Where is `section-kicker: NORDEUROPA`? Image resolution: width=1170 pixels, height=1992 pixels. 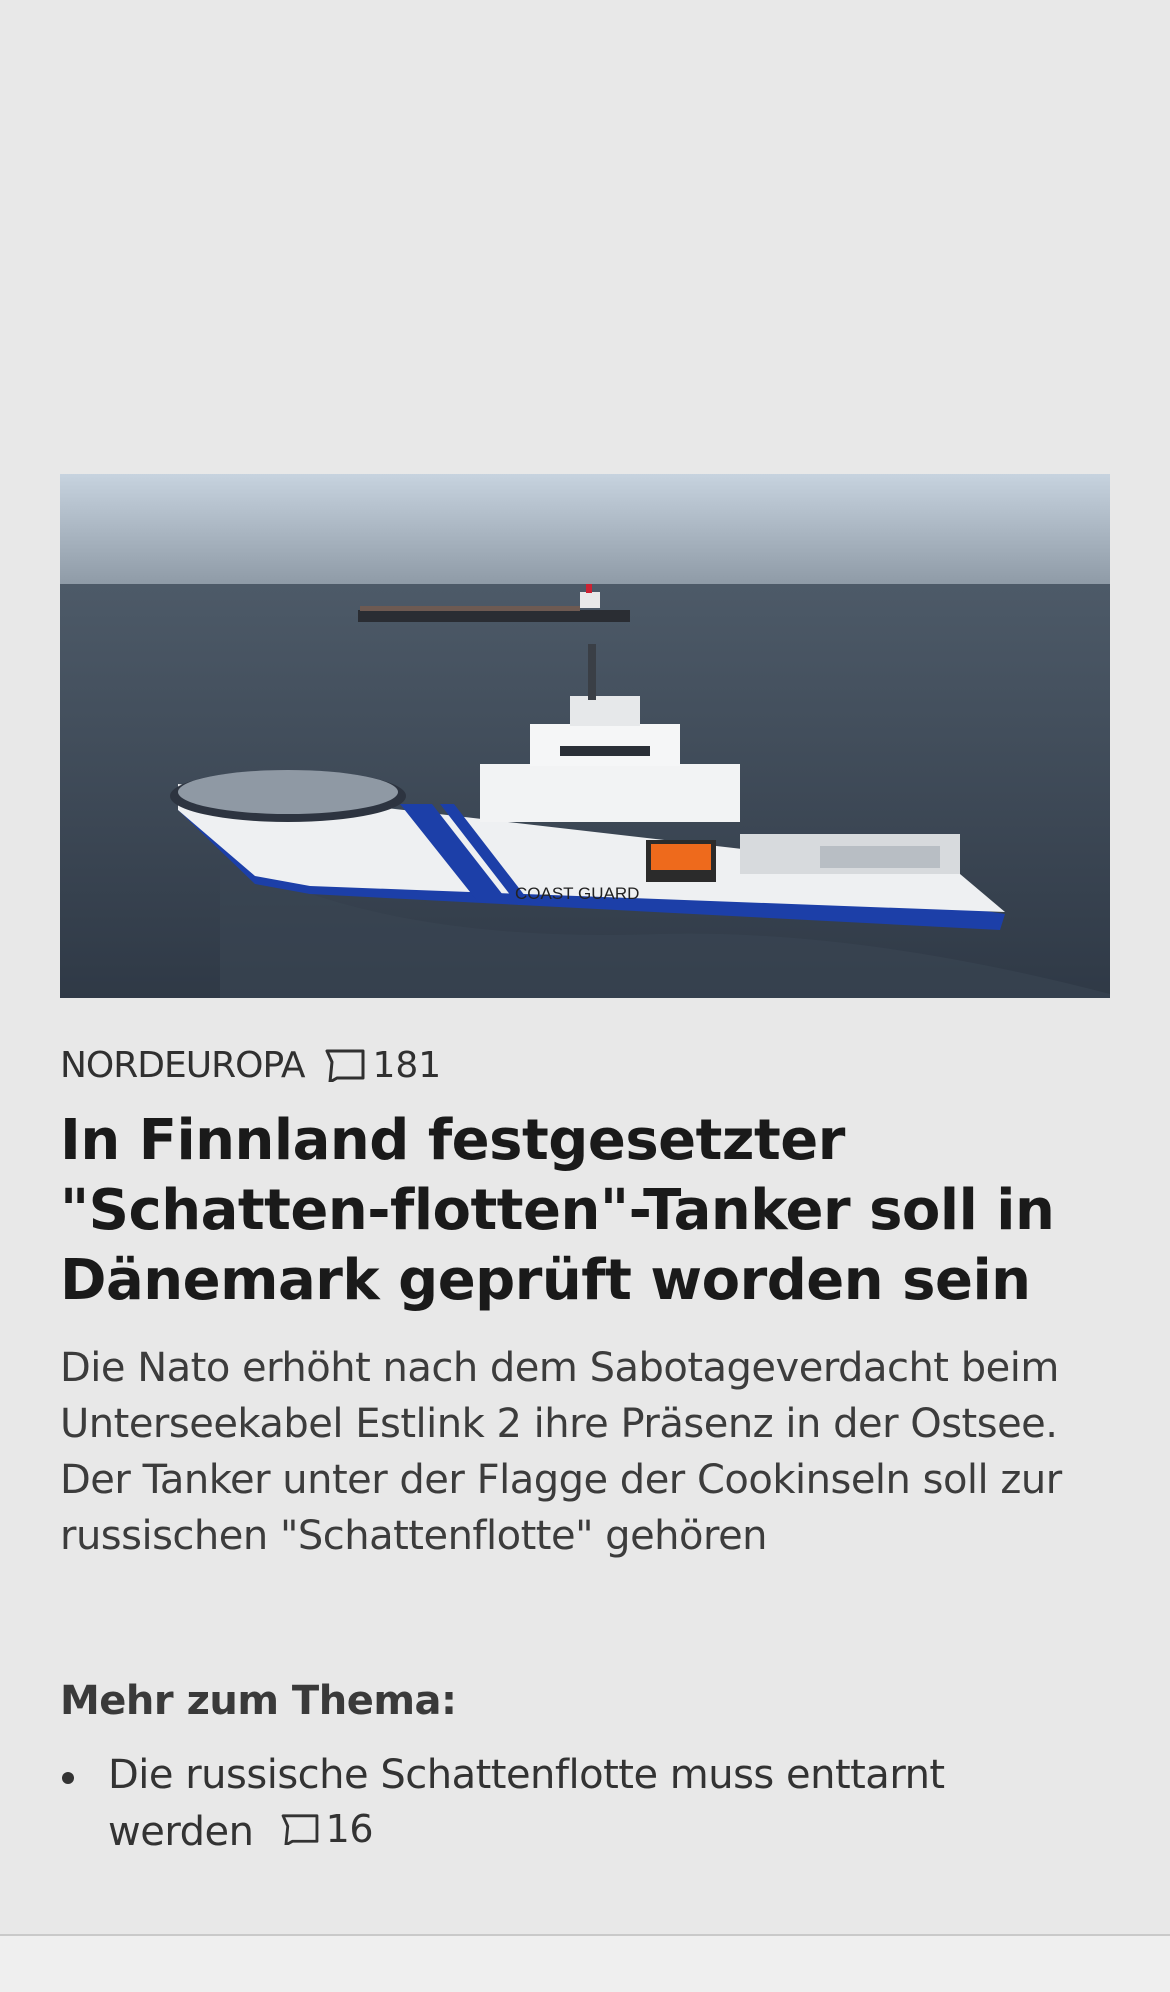
section-kicker: NORDEUROPA is located at coordinates (182, 1065).